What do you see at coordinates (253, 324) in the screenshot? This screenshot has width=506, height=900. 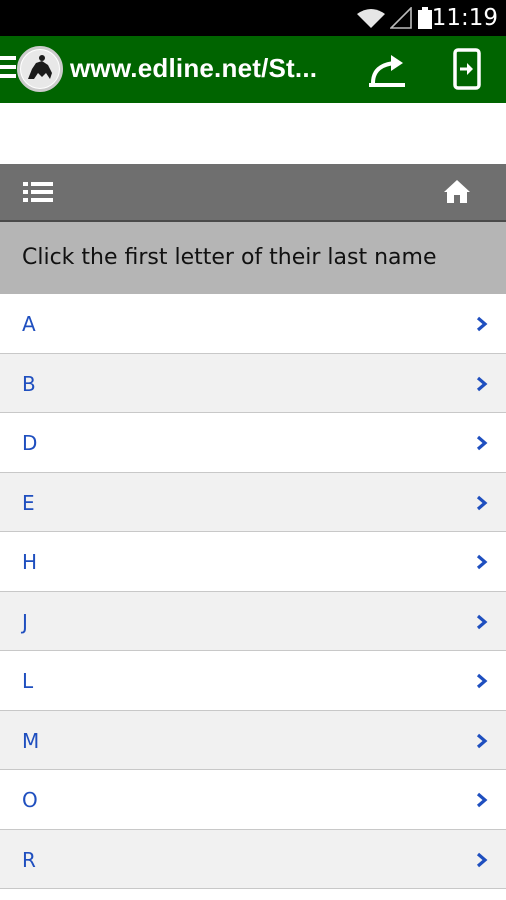 I see `list-item-a: A` at bounding box center [253, 324].